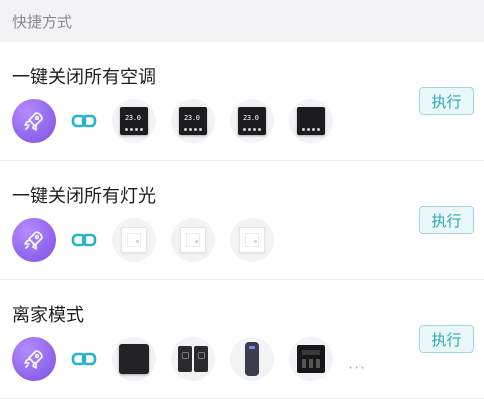 The image size is (484, 399). What do you see at coordinates (84, 77) in the screenshot?
I see `scene-title: 一键关闭所有空调` at bounding box center [84, 77].